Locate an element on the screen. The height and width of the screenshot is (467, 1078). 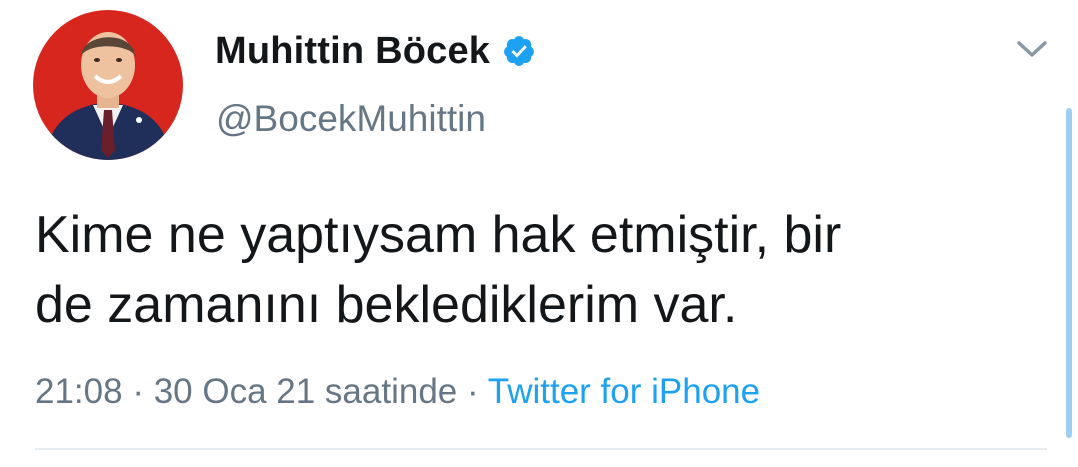
avatar-image is located at coordinates (108, 85).